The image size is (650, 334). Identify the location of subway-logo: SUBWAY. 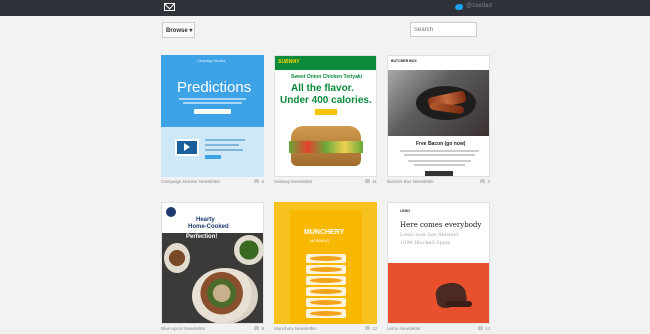
(289, 62).